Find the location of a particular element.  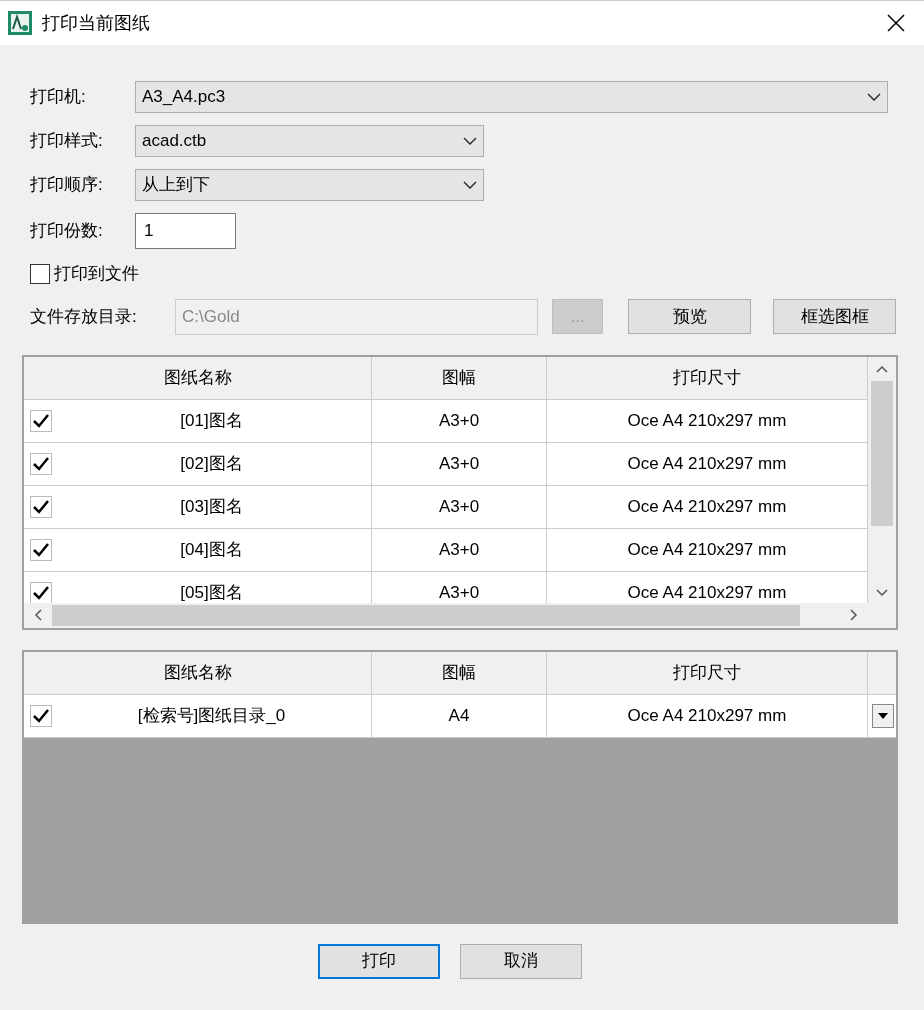

dropdown: acad.ctb is located at coordinates (309, 141).